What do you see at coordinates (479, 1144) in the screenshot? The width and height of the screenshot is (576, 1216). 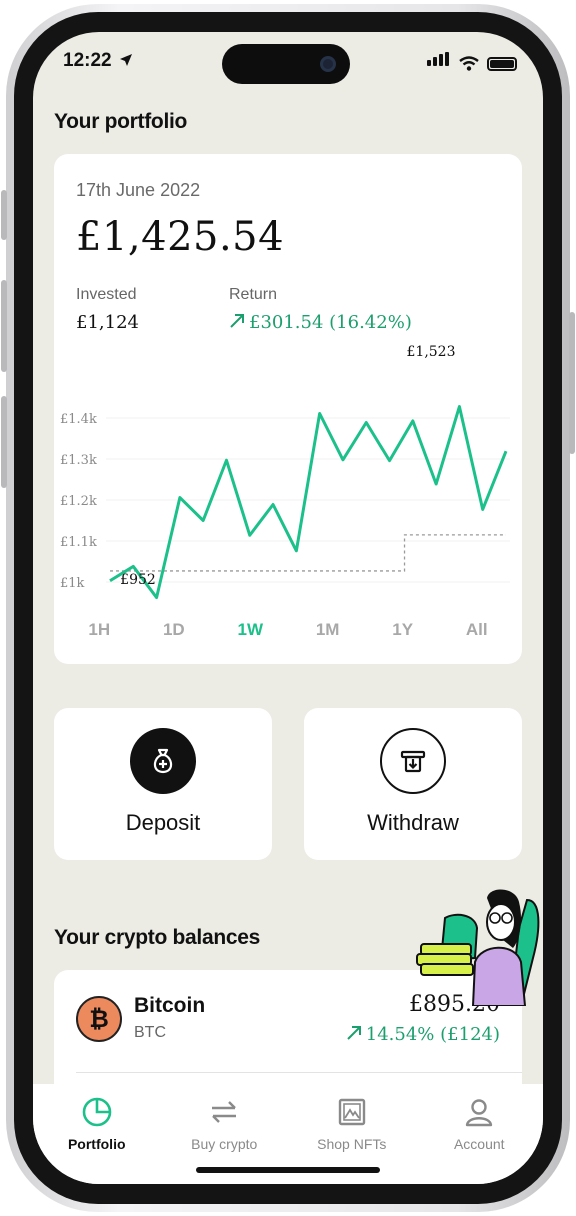 I see `tab-label: Account` at bounding box center [479, 1144].